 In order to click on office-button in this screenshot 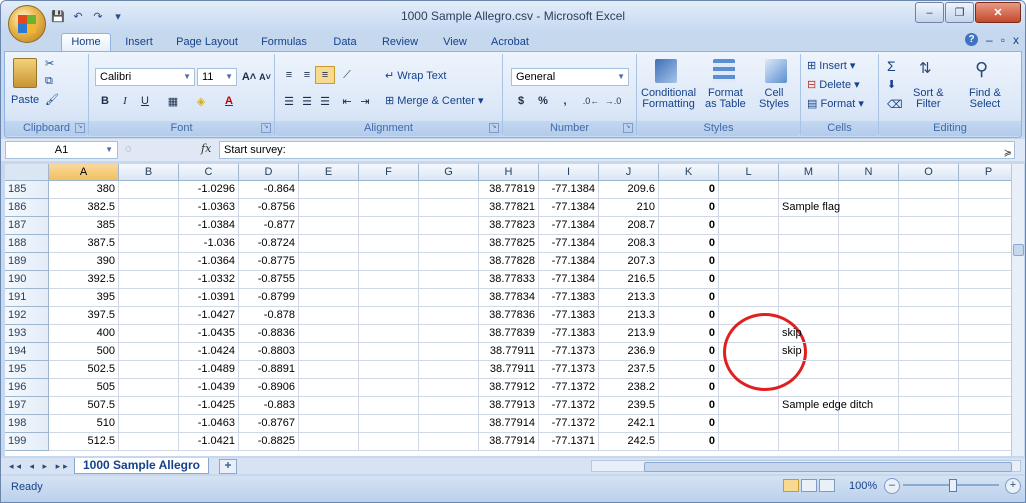, I will do `click(27, 24)`.